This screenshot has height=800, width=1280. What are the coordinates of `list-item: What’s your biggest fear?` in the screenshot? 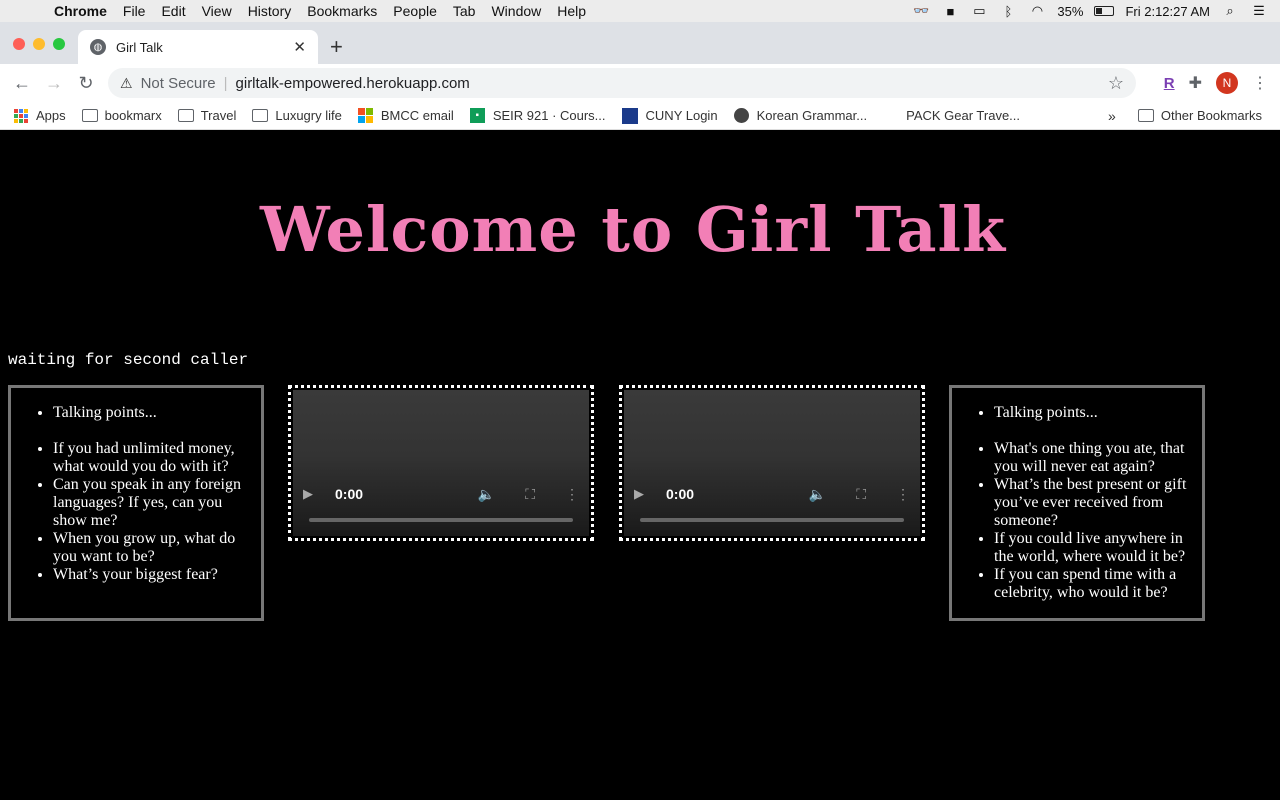 It's located at (155, 575).